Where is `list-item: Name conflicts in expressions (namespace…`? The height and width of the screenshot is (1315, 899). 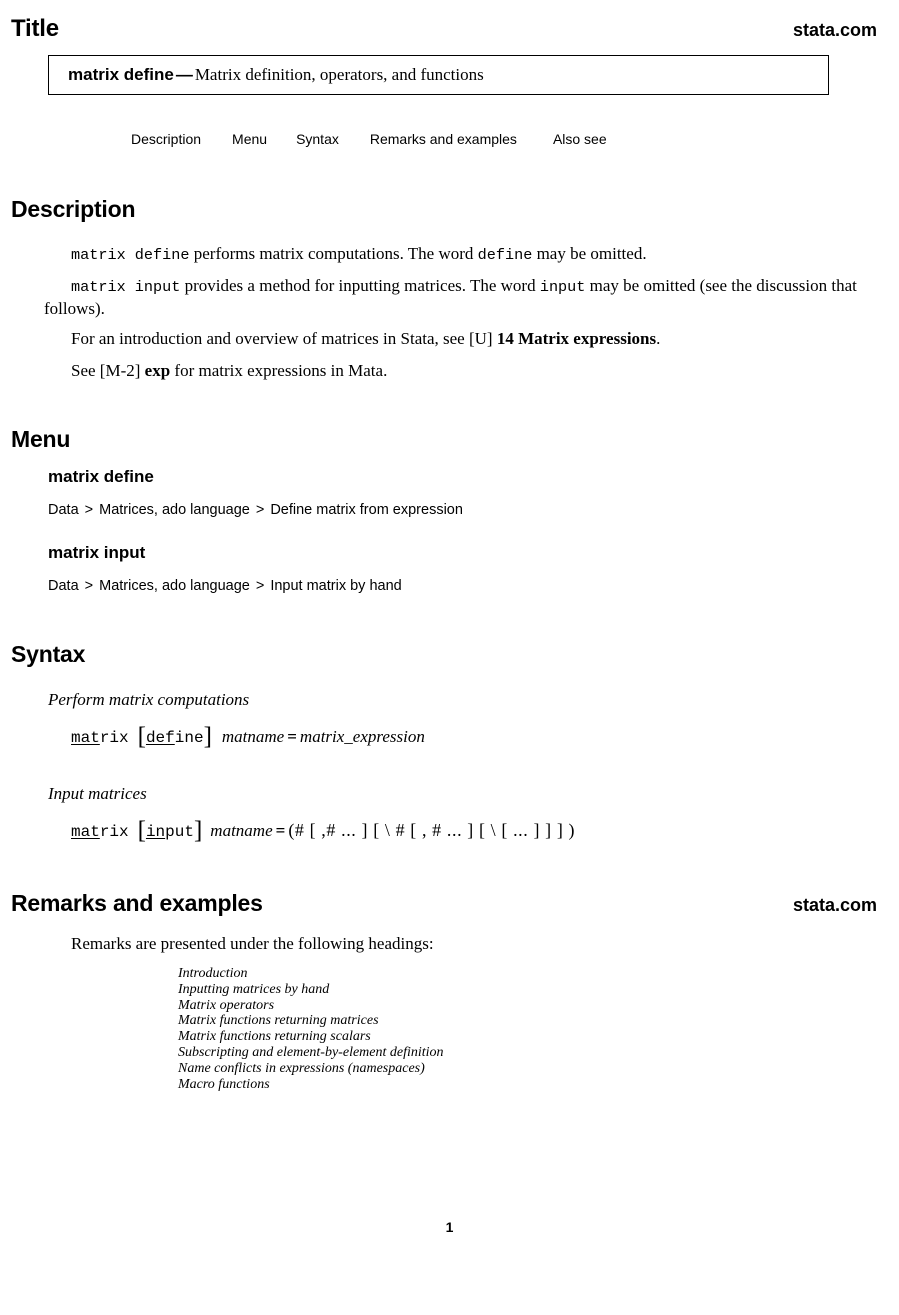
list-item: Name conflicts in expressions (namespace… is located at coordinates (311, 1069).